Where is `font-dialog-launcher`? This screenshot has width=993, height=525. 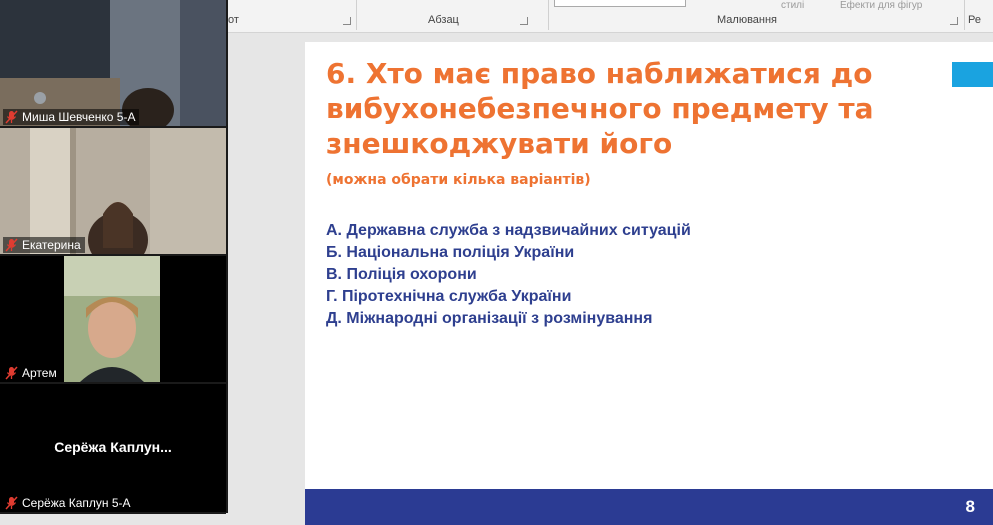
font-dialog-launcher is located at coordinates (347, 21).